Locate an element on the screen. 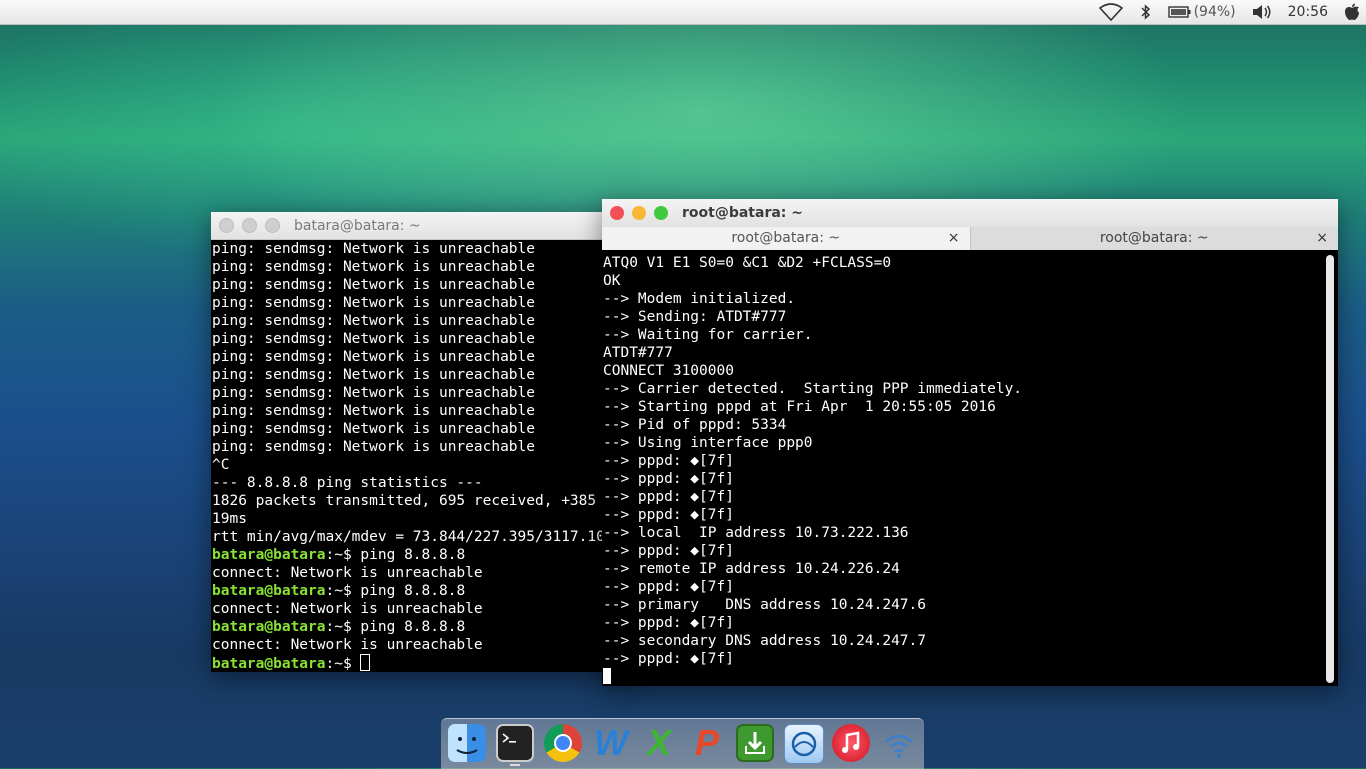 The height and width of the screenshot is (769, 1366). terminal-line: --> secondary DNS address 10.24.247.7 is located at coordinates (765, 641).